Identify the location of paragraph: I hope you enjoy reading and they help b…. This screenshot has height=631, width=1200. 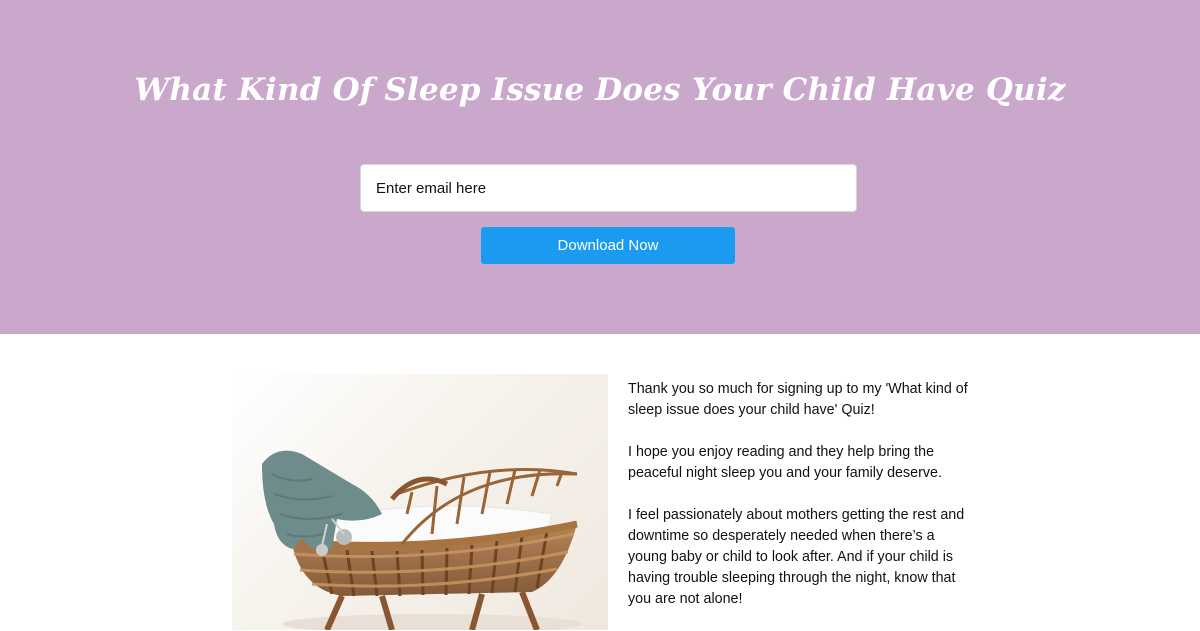
(785, 462).